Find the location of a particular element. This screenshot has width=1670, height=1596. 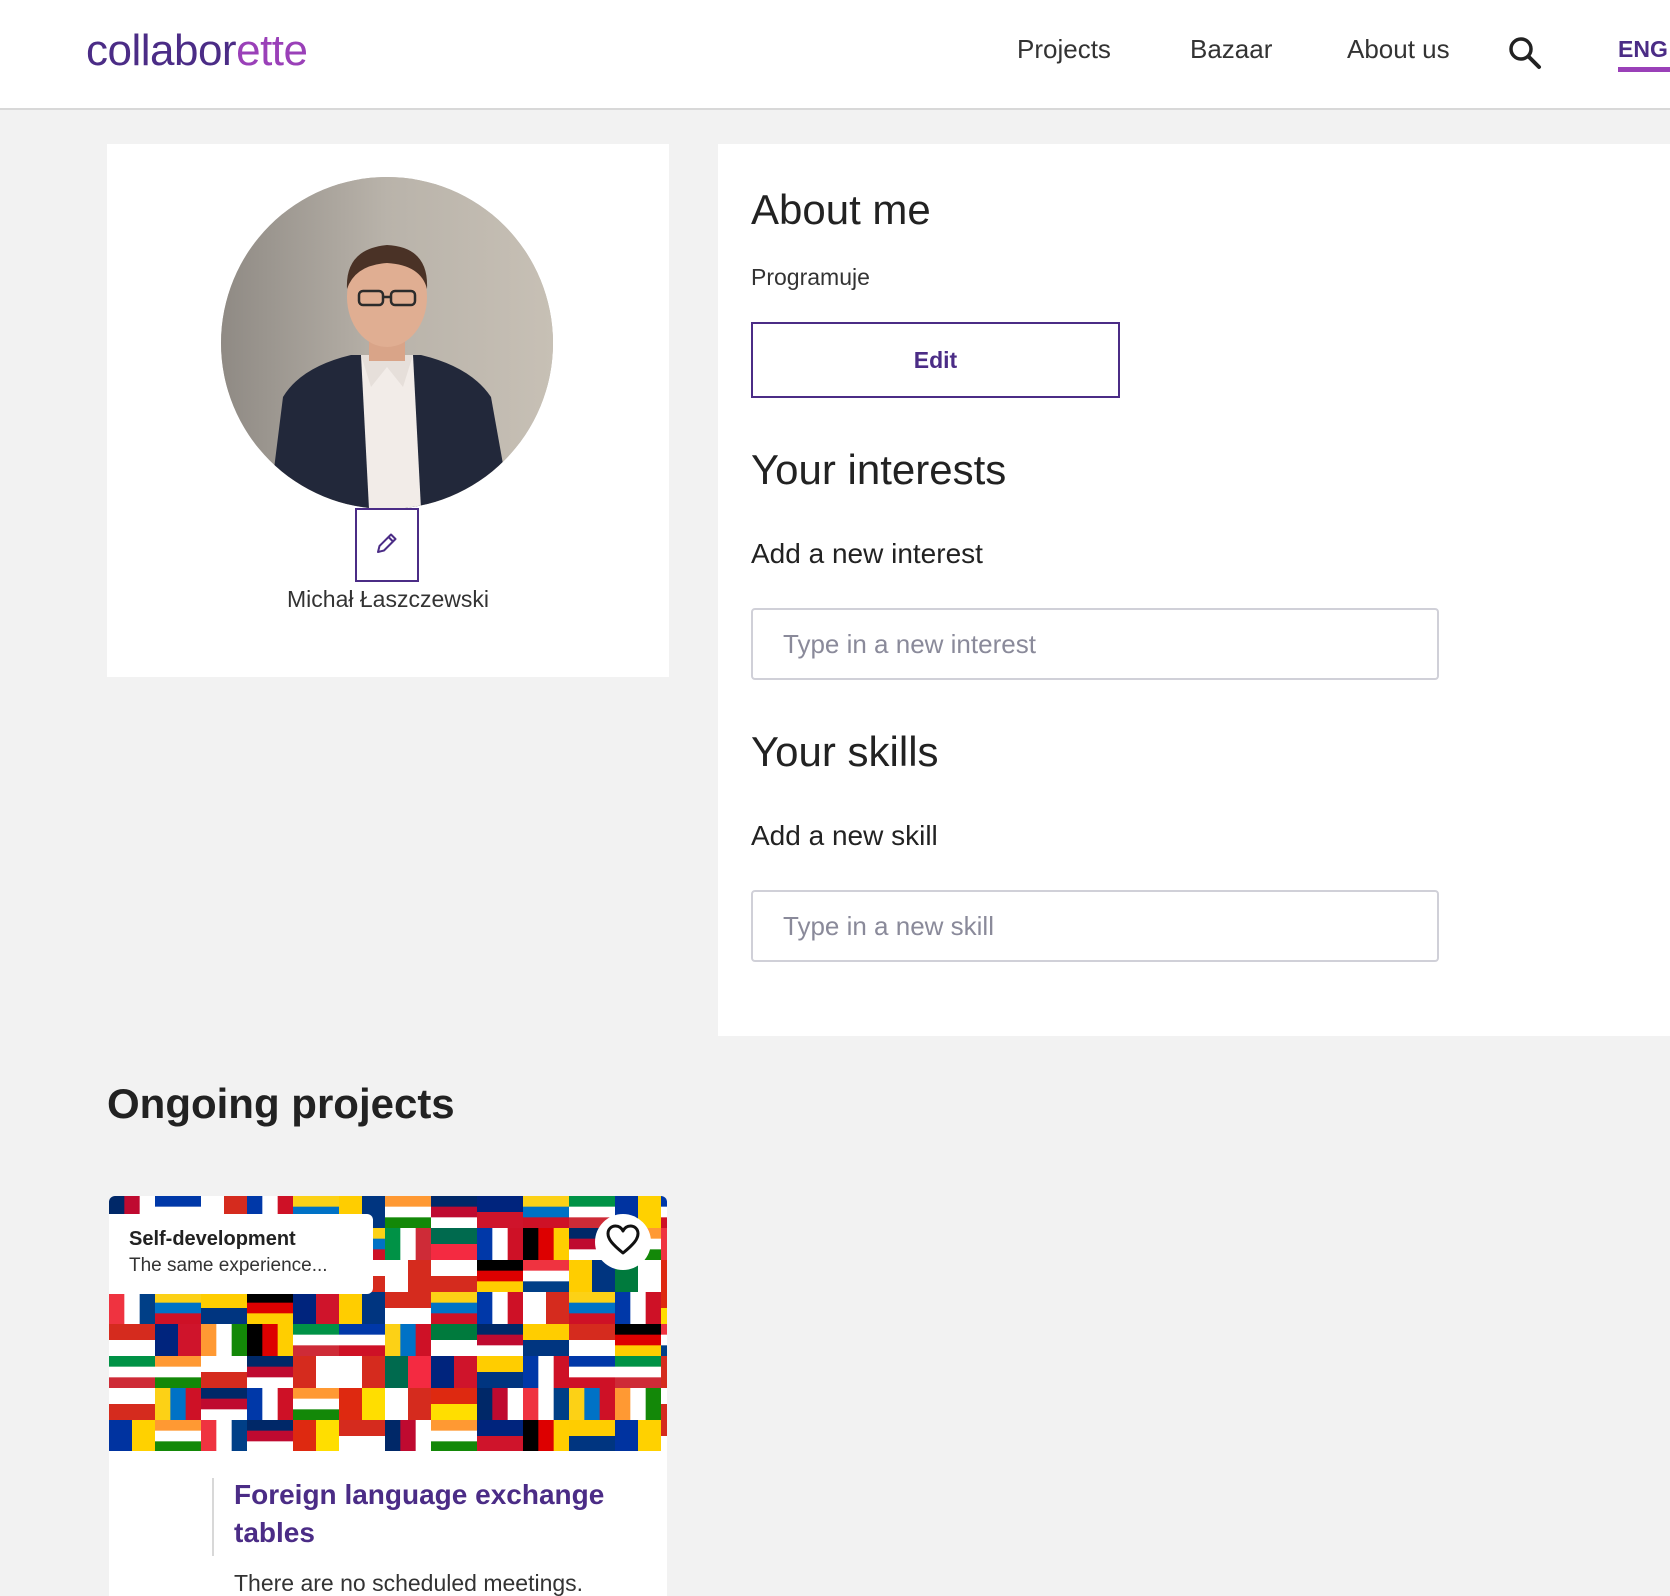

divider is located at coordinates (213, 1517).